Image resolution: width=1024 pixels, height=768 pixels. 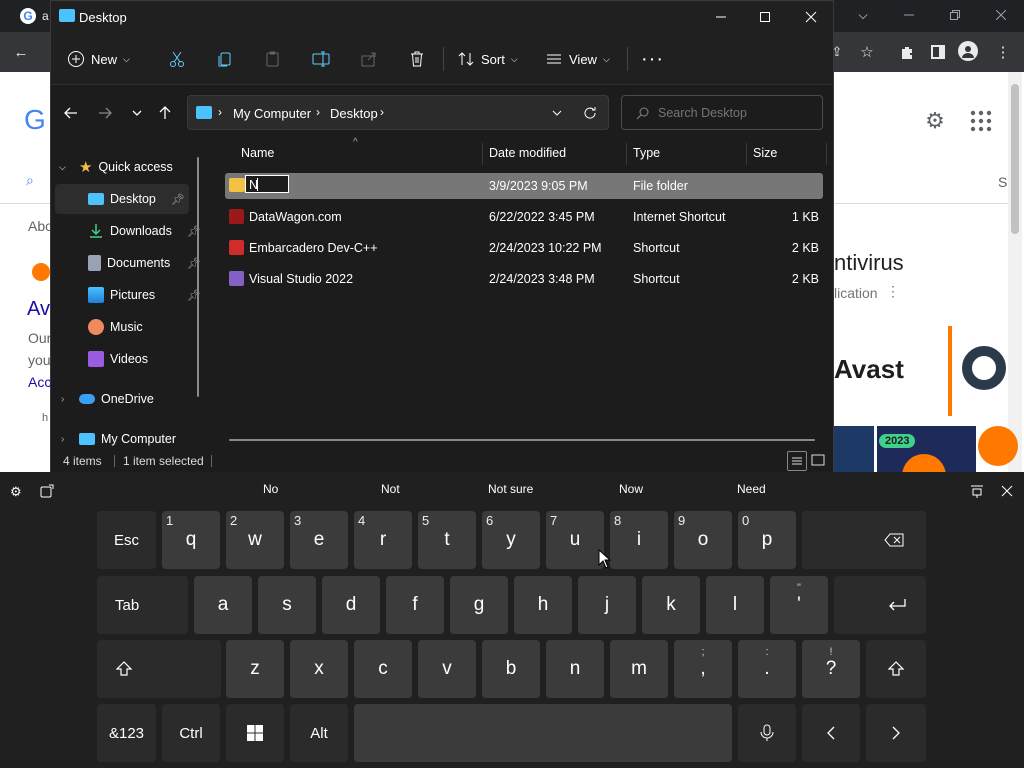 I want to click on chrome-scrollbar, so click(x=1015, y=272).